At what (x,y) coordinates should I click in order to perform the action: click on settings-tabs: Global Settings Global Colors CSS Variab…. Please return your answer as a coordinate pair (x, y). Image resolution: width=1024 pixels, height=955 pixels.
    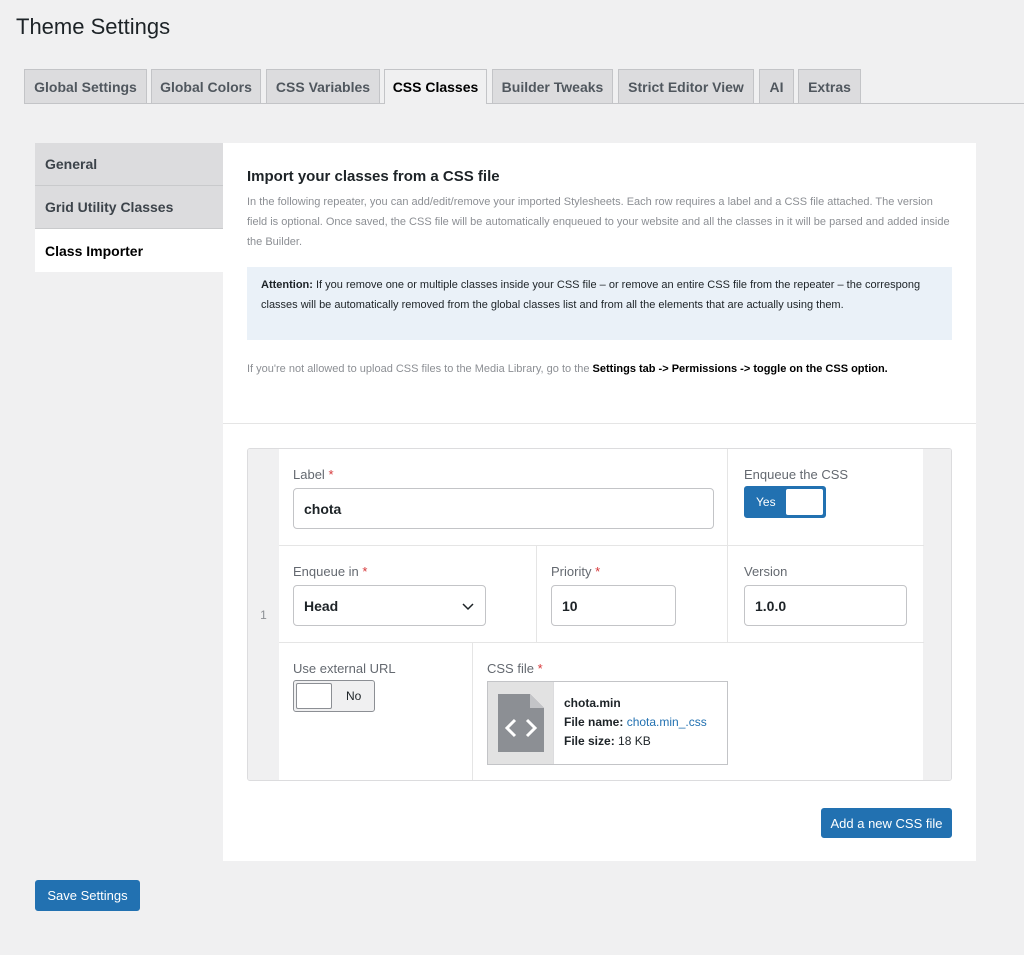
    Looking at the image, I should click on (524, 86).